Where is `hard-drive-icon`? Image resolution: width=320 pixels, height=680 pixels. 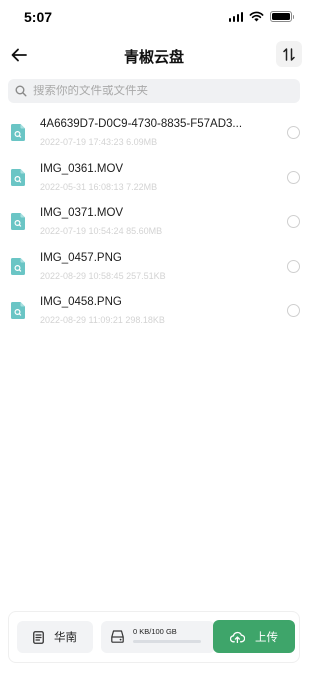 hard-drive-icon is located at coordinates (117, 636).